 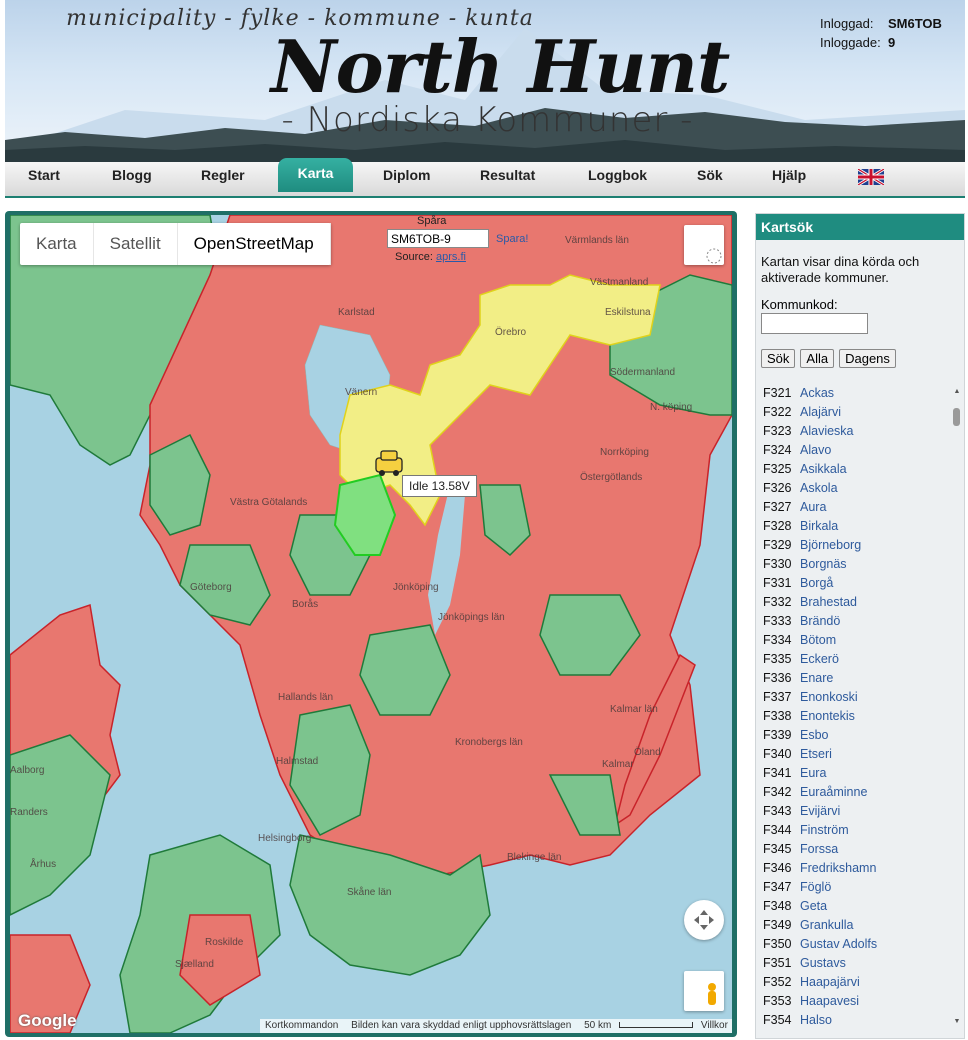 What do you see at coordinates (859, 564) in the screenshot?
I see `list-item: F330 Borgnäs` at bounding box center [859, 564].